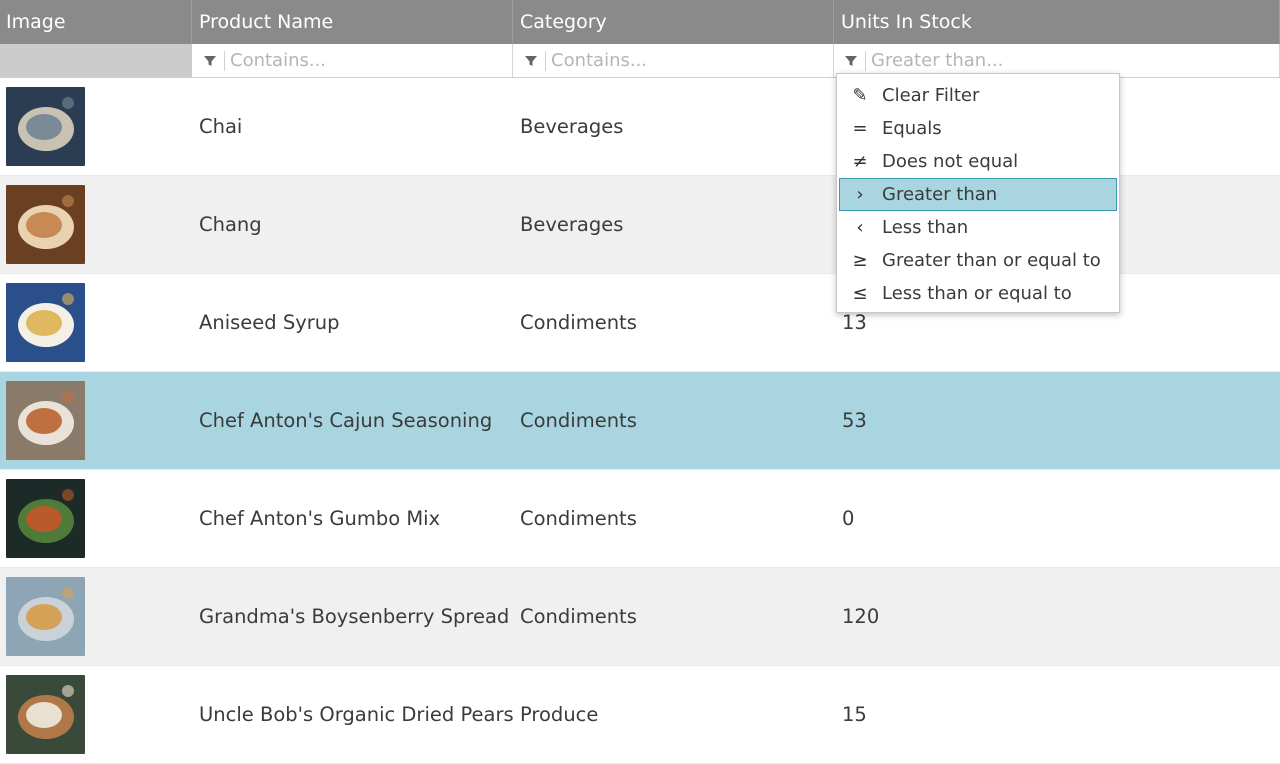  What do you see at coordinates (640, 715) in the screenshot?
I see `table-row: Uncle Bob's Organic Dried Pears Produce 15` at bounding box center [640, 715].